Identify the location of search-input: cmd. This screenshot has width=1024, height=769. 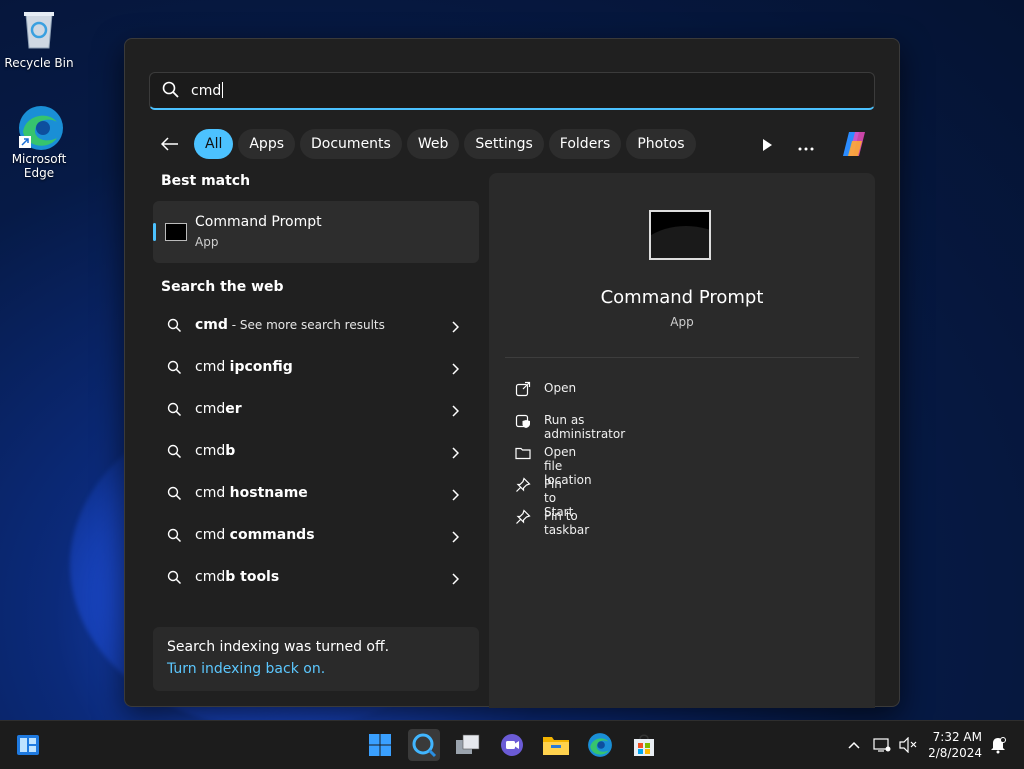
(207, 90).